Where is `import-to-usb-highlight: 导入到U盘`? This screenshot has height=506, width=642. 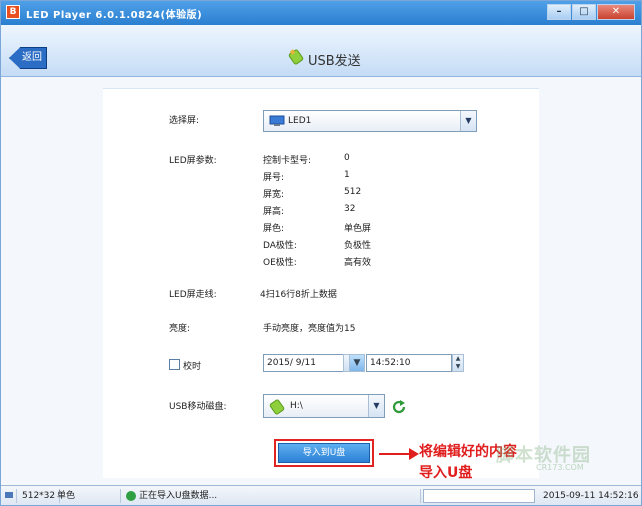 import-to-usb-highlight: 导入到U盘 is located at coordinates (324, 453).